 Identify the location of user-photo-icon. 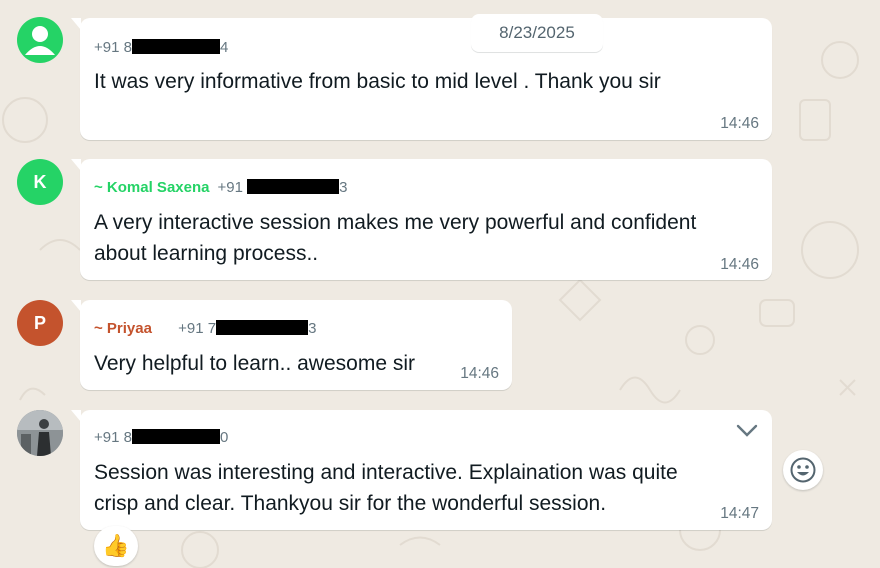
(40, 433).